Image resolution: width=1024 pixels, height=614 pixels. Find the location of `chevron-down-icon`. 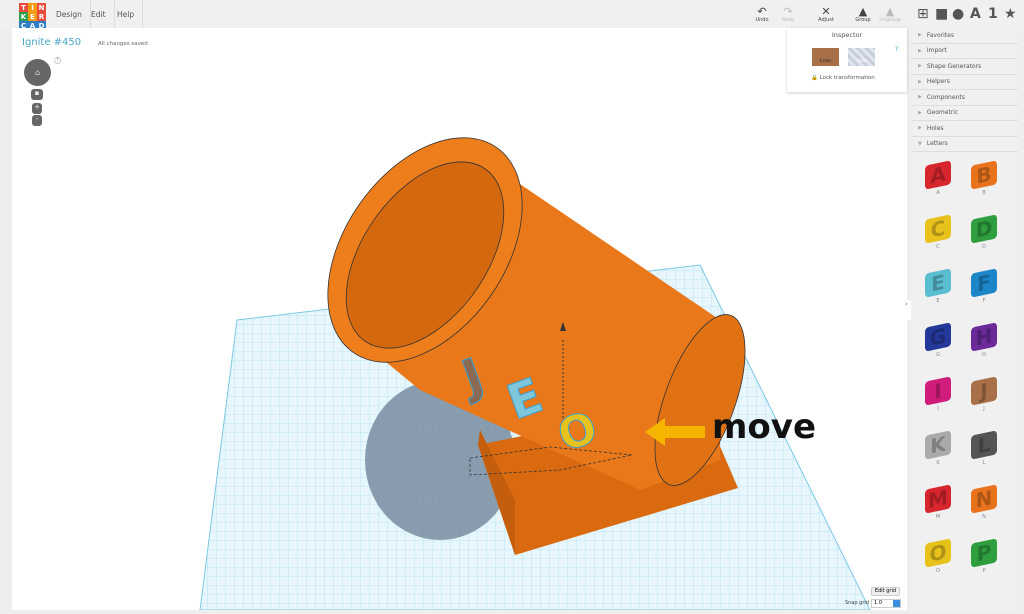

chevron-down-icon is located at coordinates (896, 603).